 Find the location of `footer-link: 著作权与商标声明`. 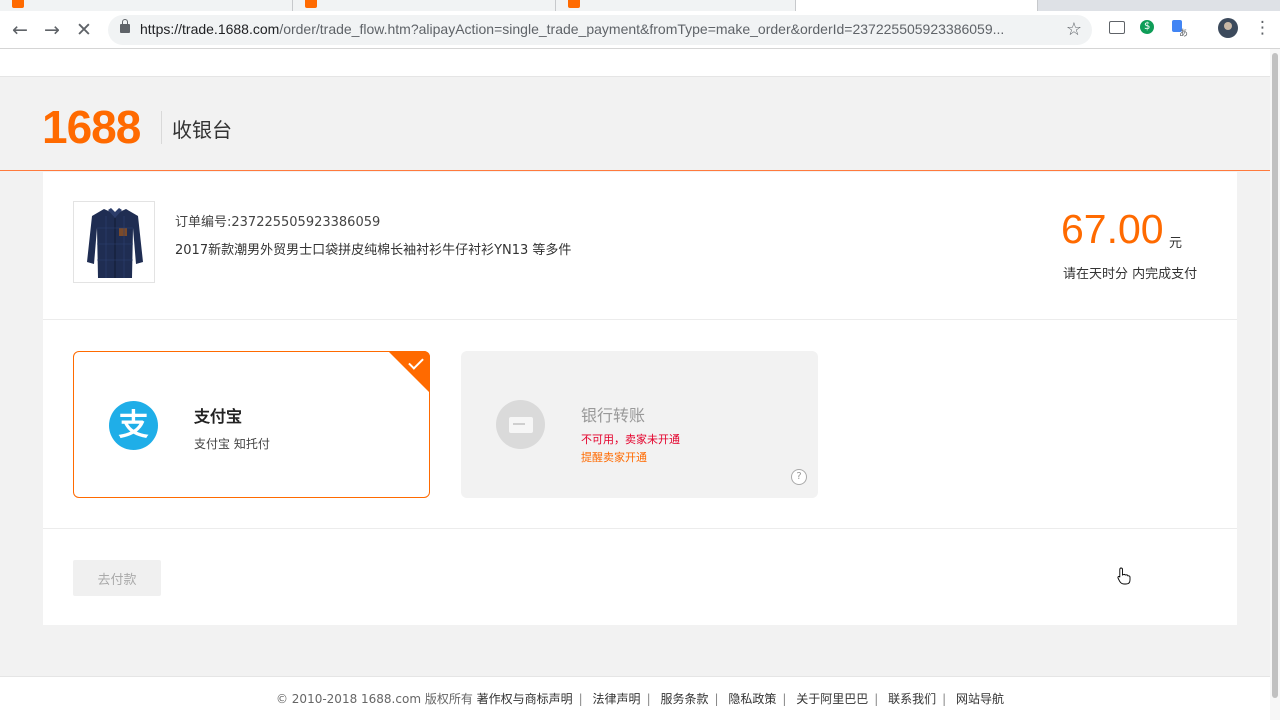

footer-link: 著作权与商标声明 is located at coordinates (525, 699).